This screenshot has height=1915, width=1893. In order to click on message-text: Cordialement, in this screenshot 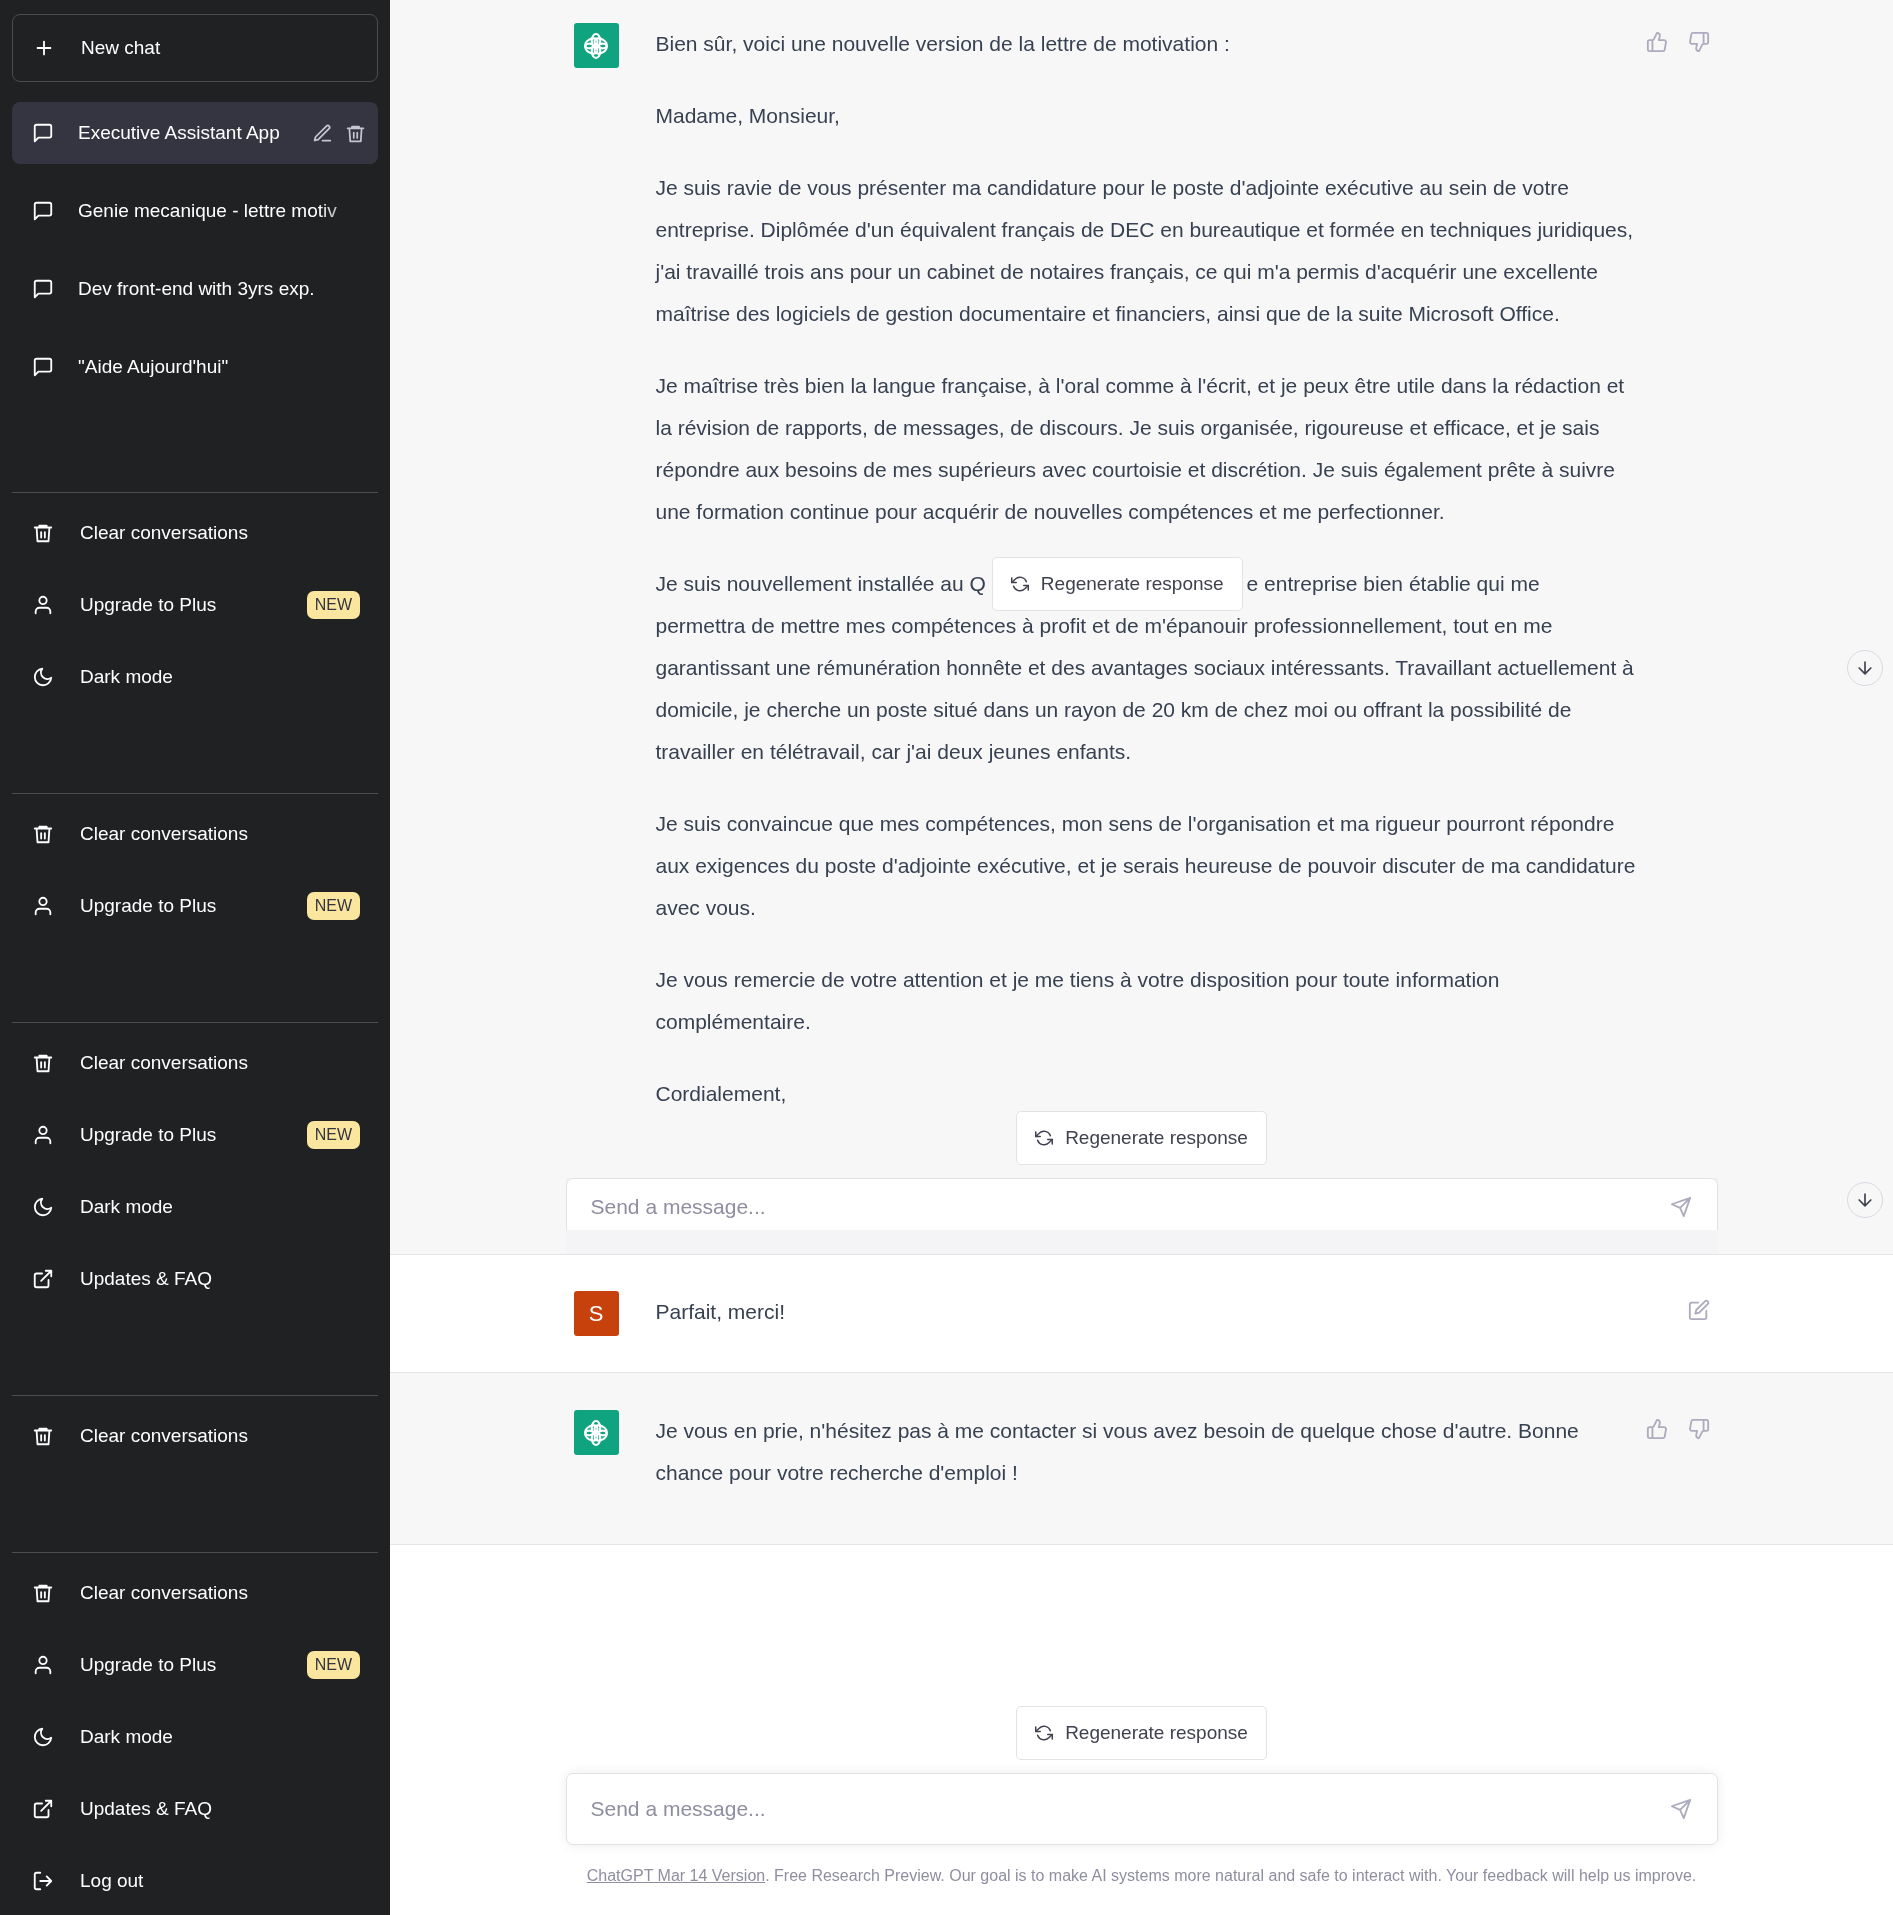, I will do `click(721, 1094)`.